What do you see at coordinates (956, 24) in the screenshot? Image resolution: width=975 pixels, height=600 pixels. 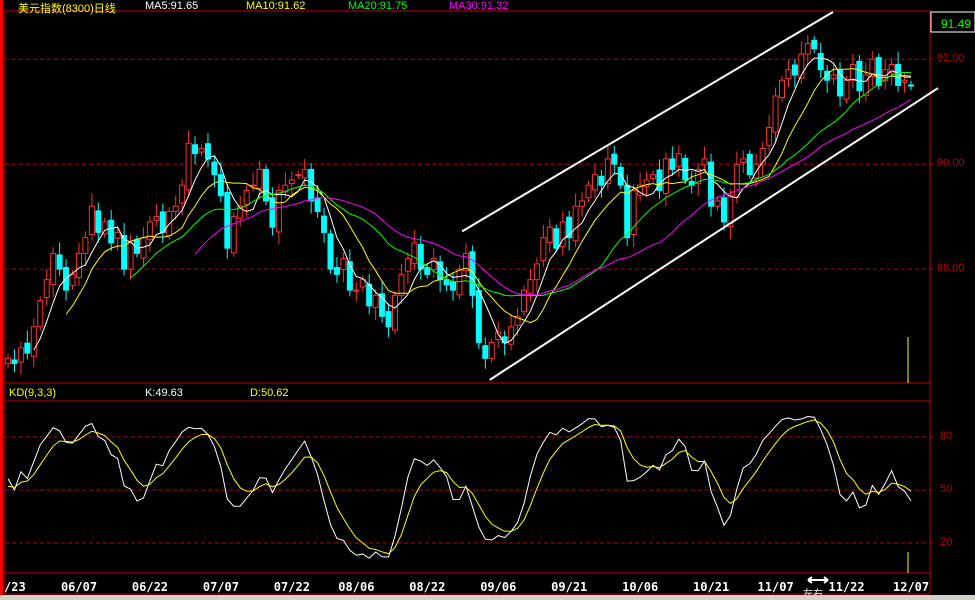 I see `last-price-label: 91.49` at bounding box center [956, 24].